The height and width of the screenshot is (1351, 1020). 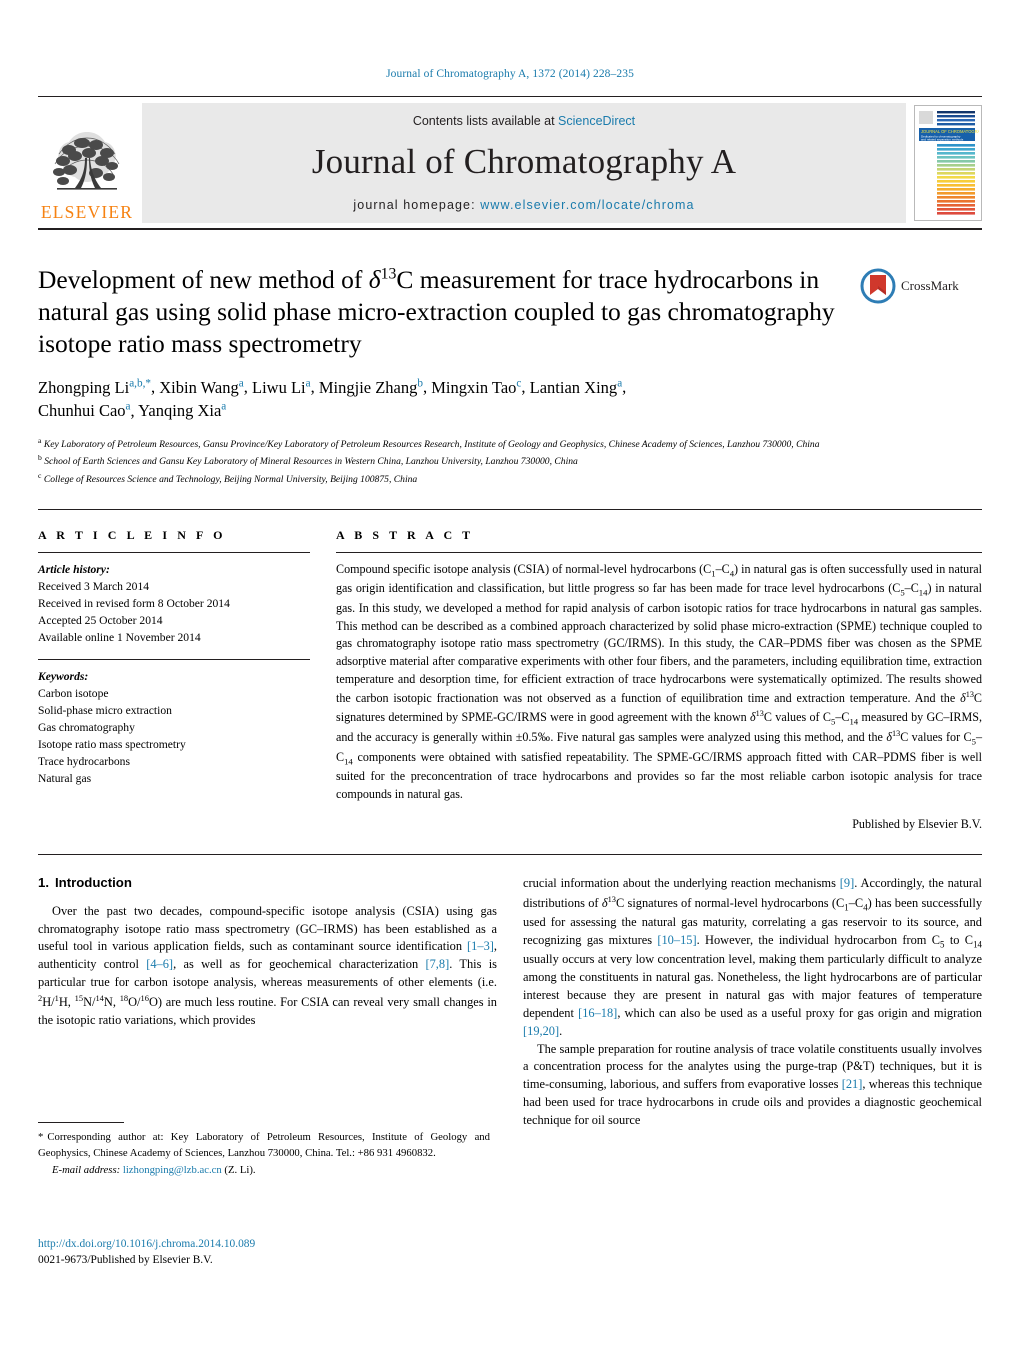 What do you see at coordinates (587, 205) in the screenshot?
I see `homepage-url-link: www.elsevier.com/locate/chroma` at bounding box center [587, 205].